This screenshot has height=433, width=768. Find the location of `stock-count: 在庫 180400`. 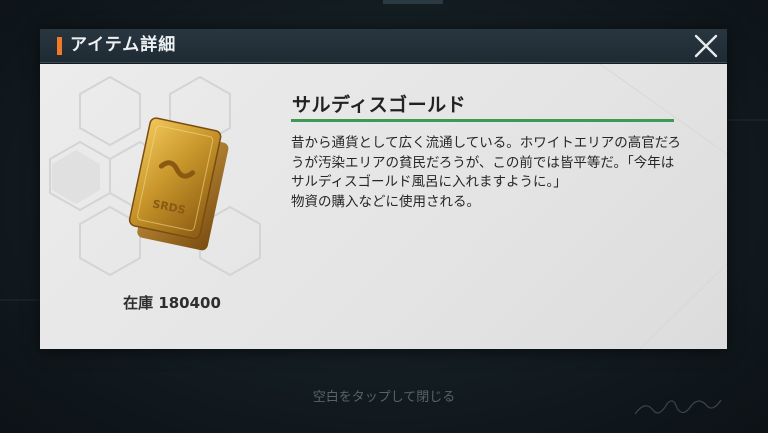

stock-count: 在庫 180400 is located at coordinates (172, 302).